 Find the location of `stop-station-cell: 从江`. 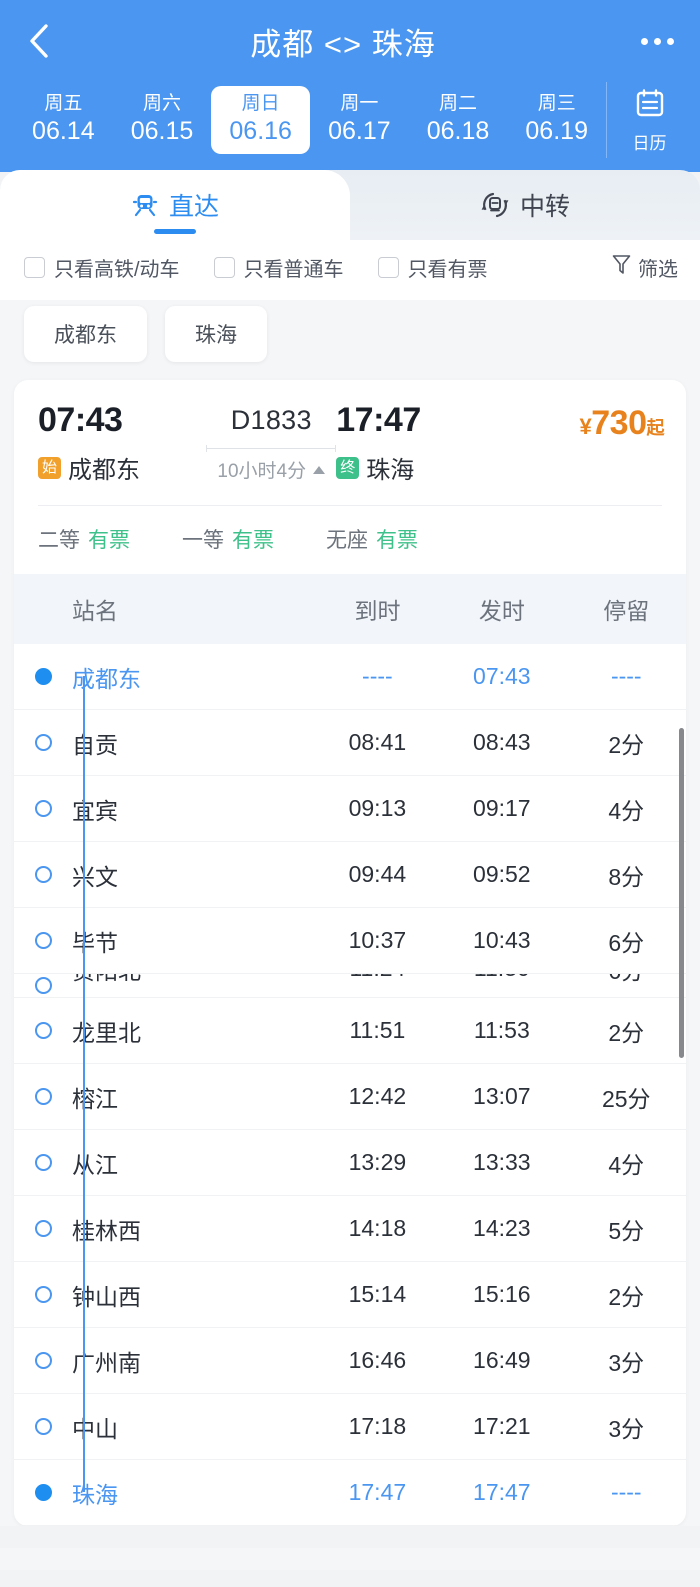

stop-station-cell: 从江 is located at coordinates (166, 1163).